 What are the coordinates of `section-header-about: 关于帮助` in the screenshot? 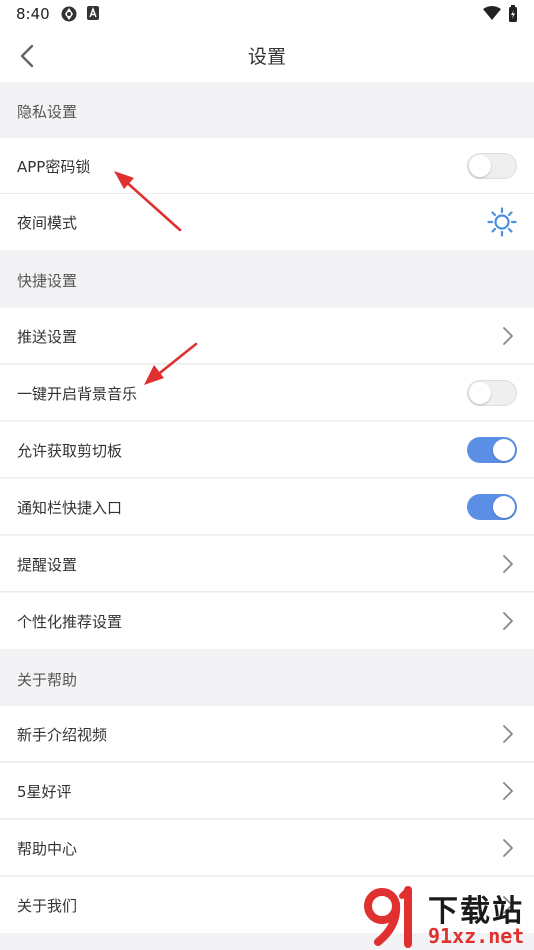 It's located at (267, 677).